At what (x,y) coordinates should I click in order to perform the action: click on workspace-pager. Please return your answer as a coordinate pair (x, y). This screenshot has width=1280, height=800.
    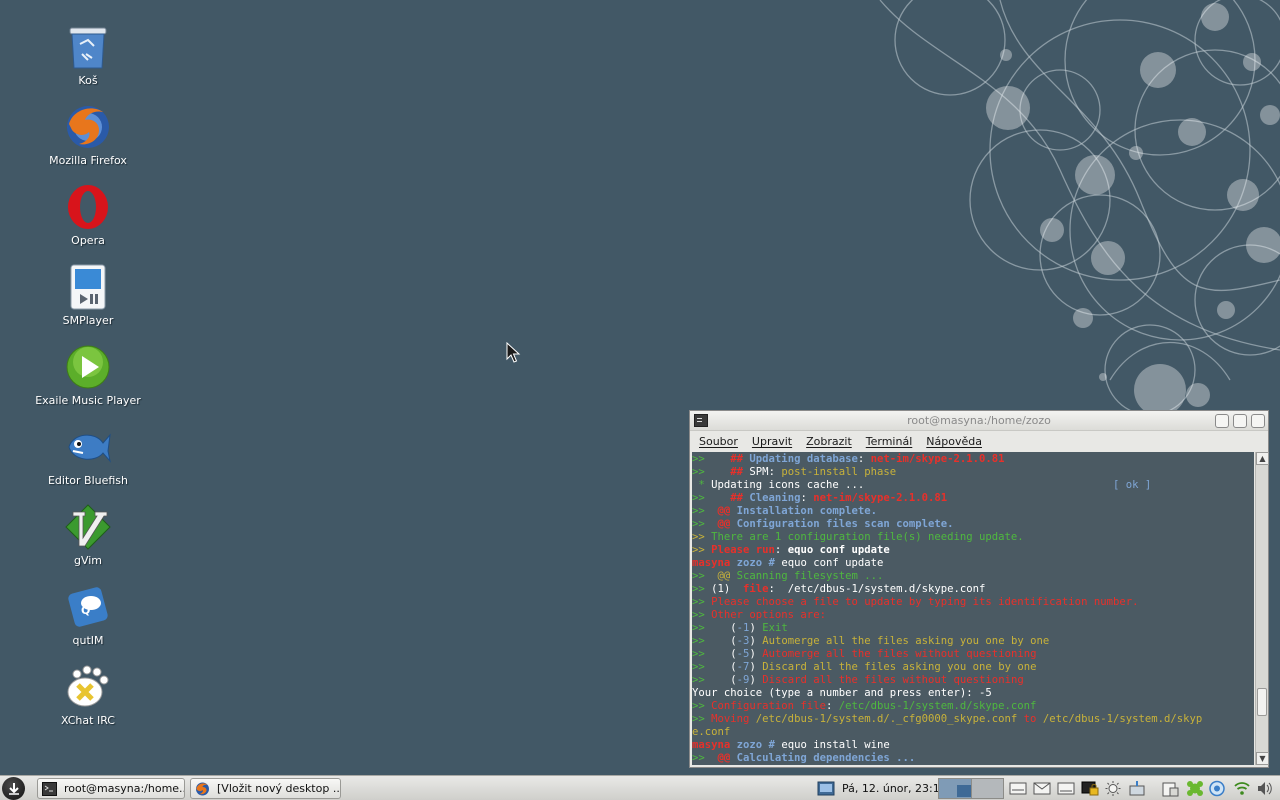
    Looking at the image, I should click on (971, 788).